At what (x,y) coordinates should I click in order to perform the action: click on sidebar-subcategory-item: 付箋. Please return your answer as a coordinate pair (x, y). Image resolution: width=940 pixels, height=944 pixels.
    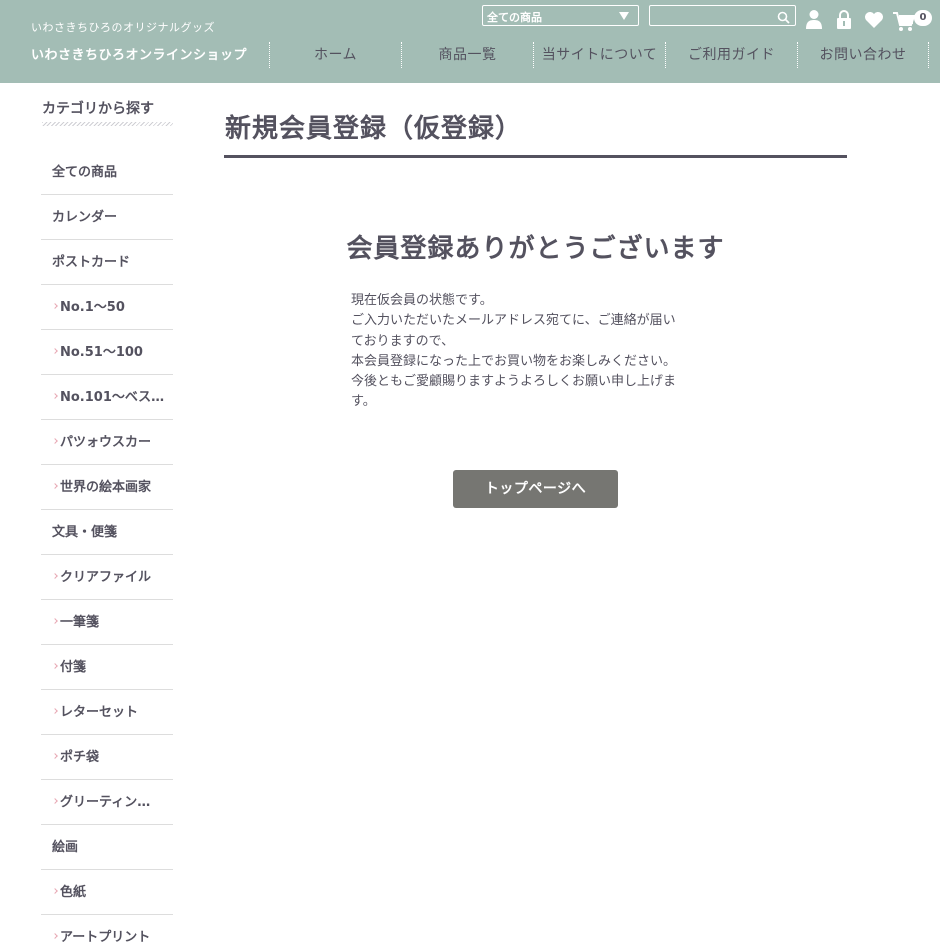
    Looking at the image, I should click on (107, 667).